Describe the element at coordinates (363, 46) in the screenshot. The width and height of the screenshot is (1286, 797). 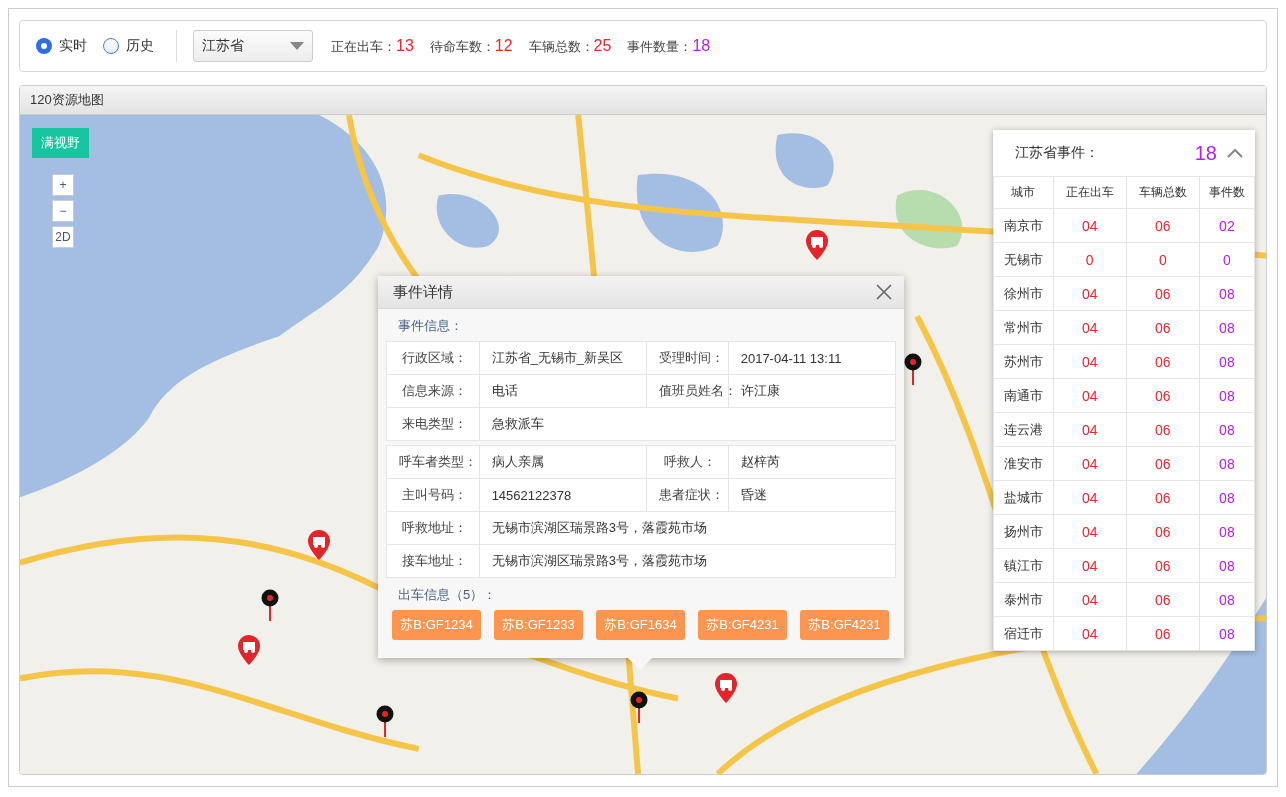
I see `stat-label: 正在出车：` at that location.